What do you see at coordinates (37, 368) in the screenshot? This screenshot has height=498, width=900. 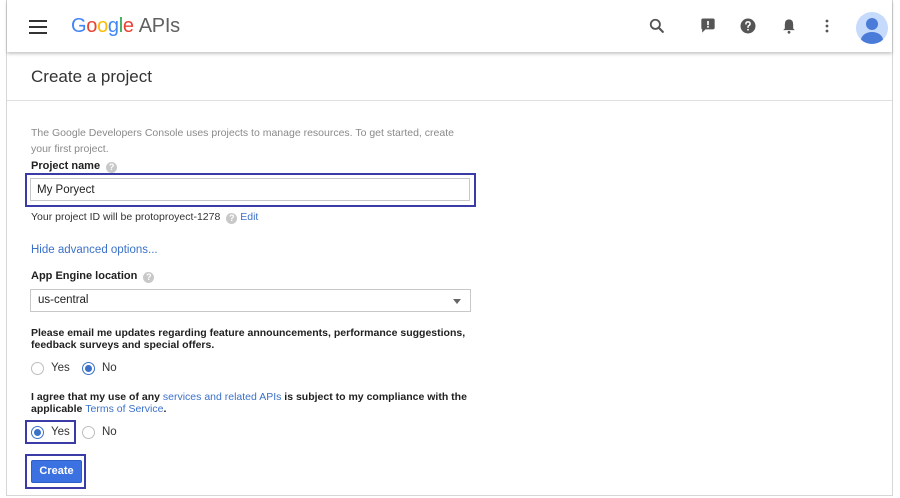 I see `email-yes-radio` at bounding box center [37, 368].